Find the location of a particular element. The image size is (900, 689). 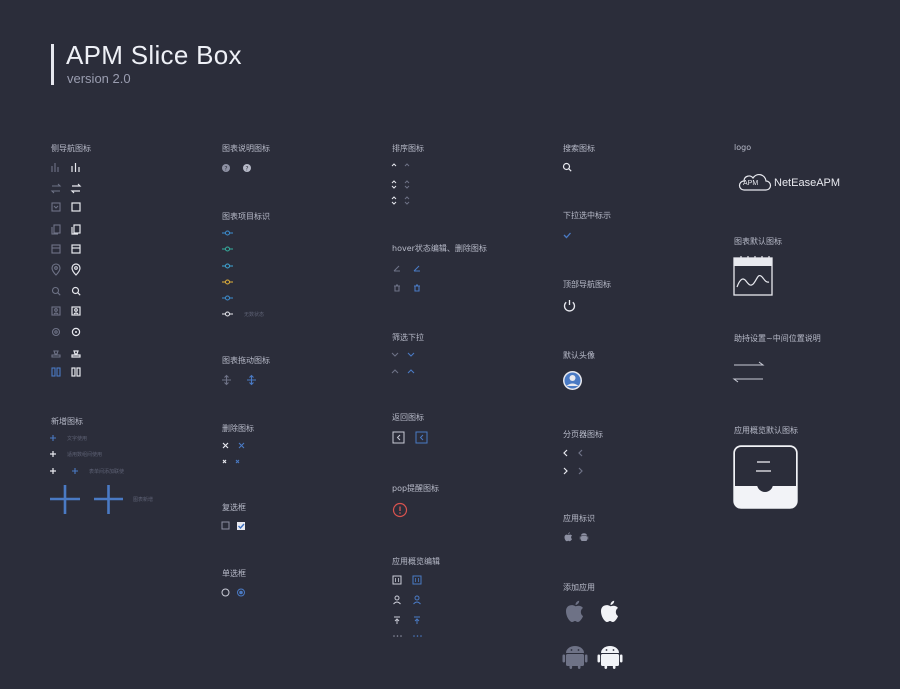

app-default-graphic is located at coordinates (765, 477).